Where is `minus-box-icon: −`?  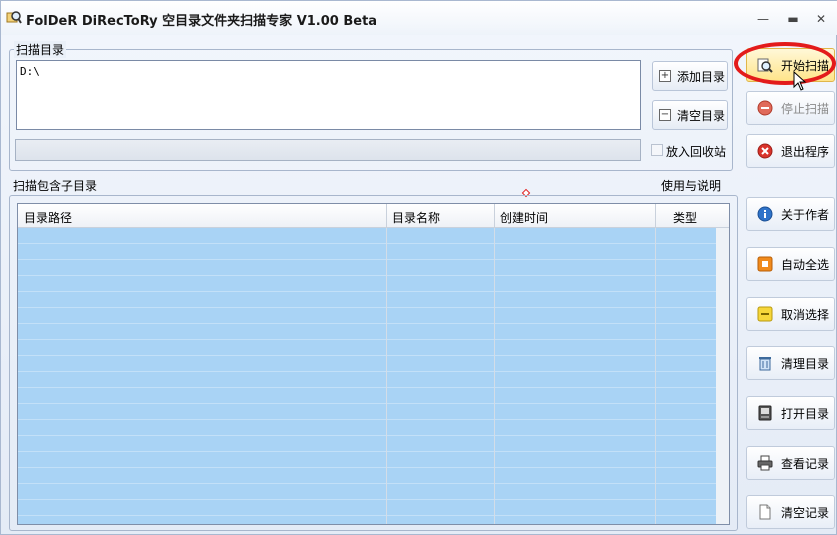 minus-box-icon: − is located at coordinates (665, 115).